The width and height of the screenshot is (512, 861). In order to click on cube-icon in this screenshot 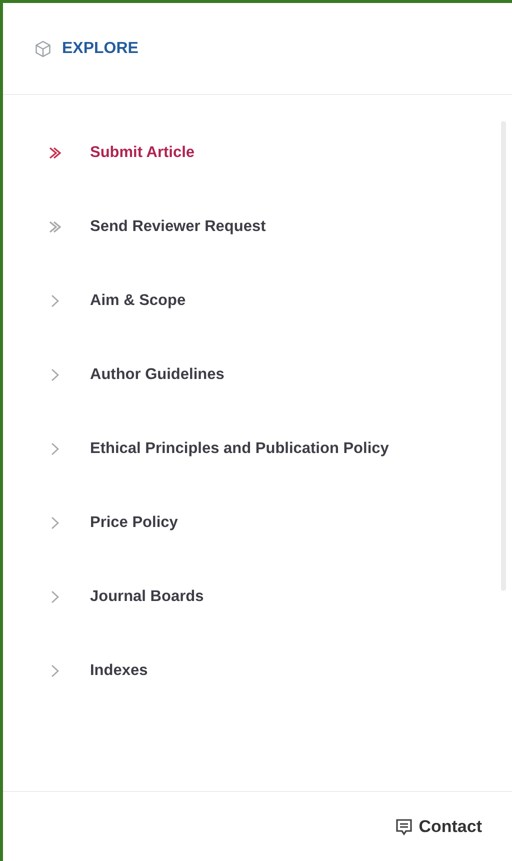, I will do `click(43, 49)`.